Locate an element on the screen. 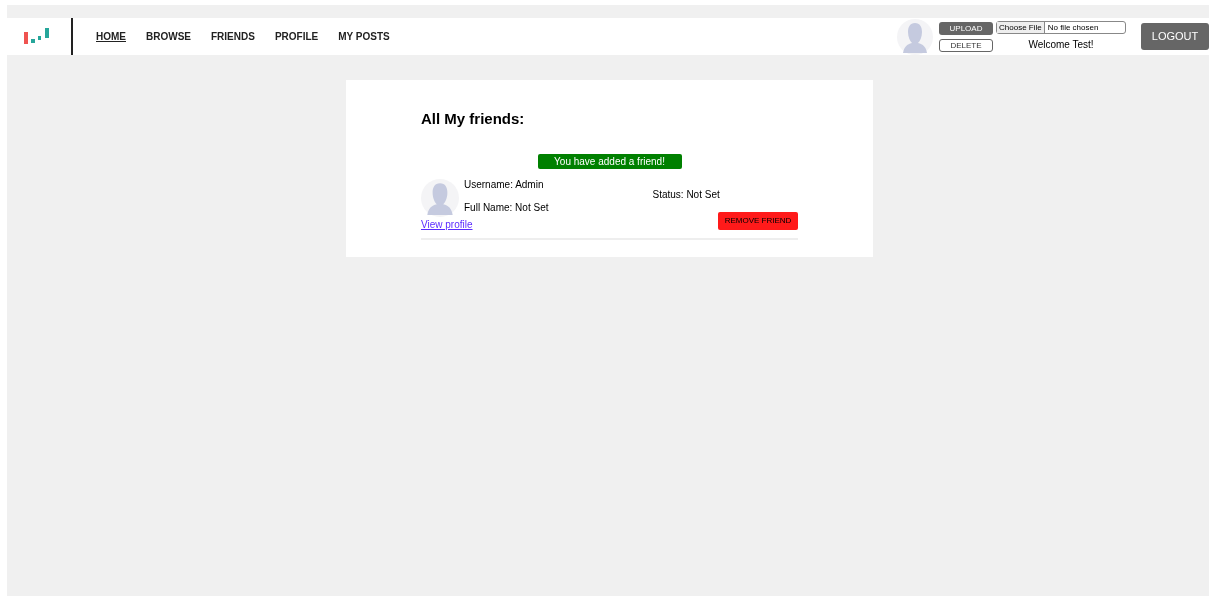 The height and width of the screenshot is (596, 1209). remove-friend-button: REMOVE FRIEND is located at coordinates (758, 221).